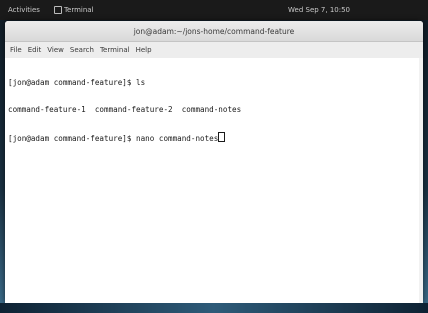 The image size is (428, 313). What do you see at coordinates (319, 10) in the screenshot?
I see `clock-label: Wed Sep 7, 10:50` at bounding box center [319, 10].